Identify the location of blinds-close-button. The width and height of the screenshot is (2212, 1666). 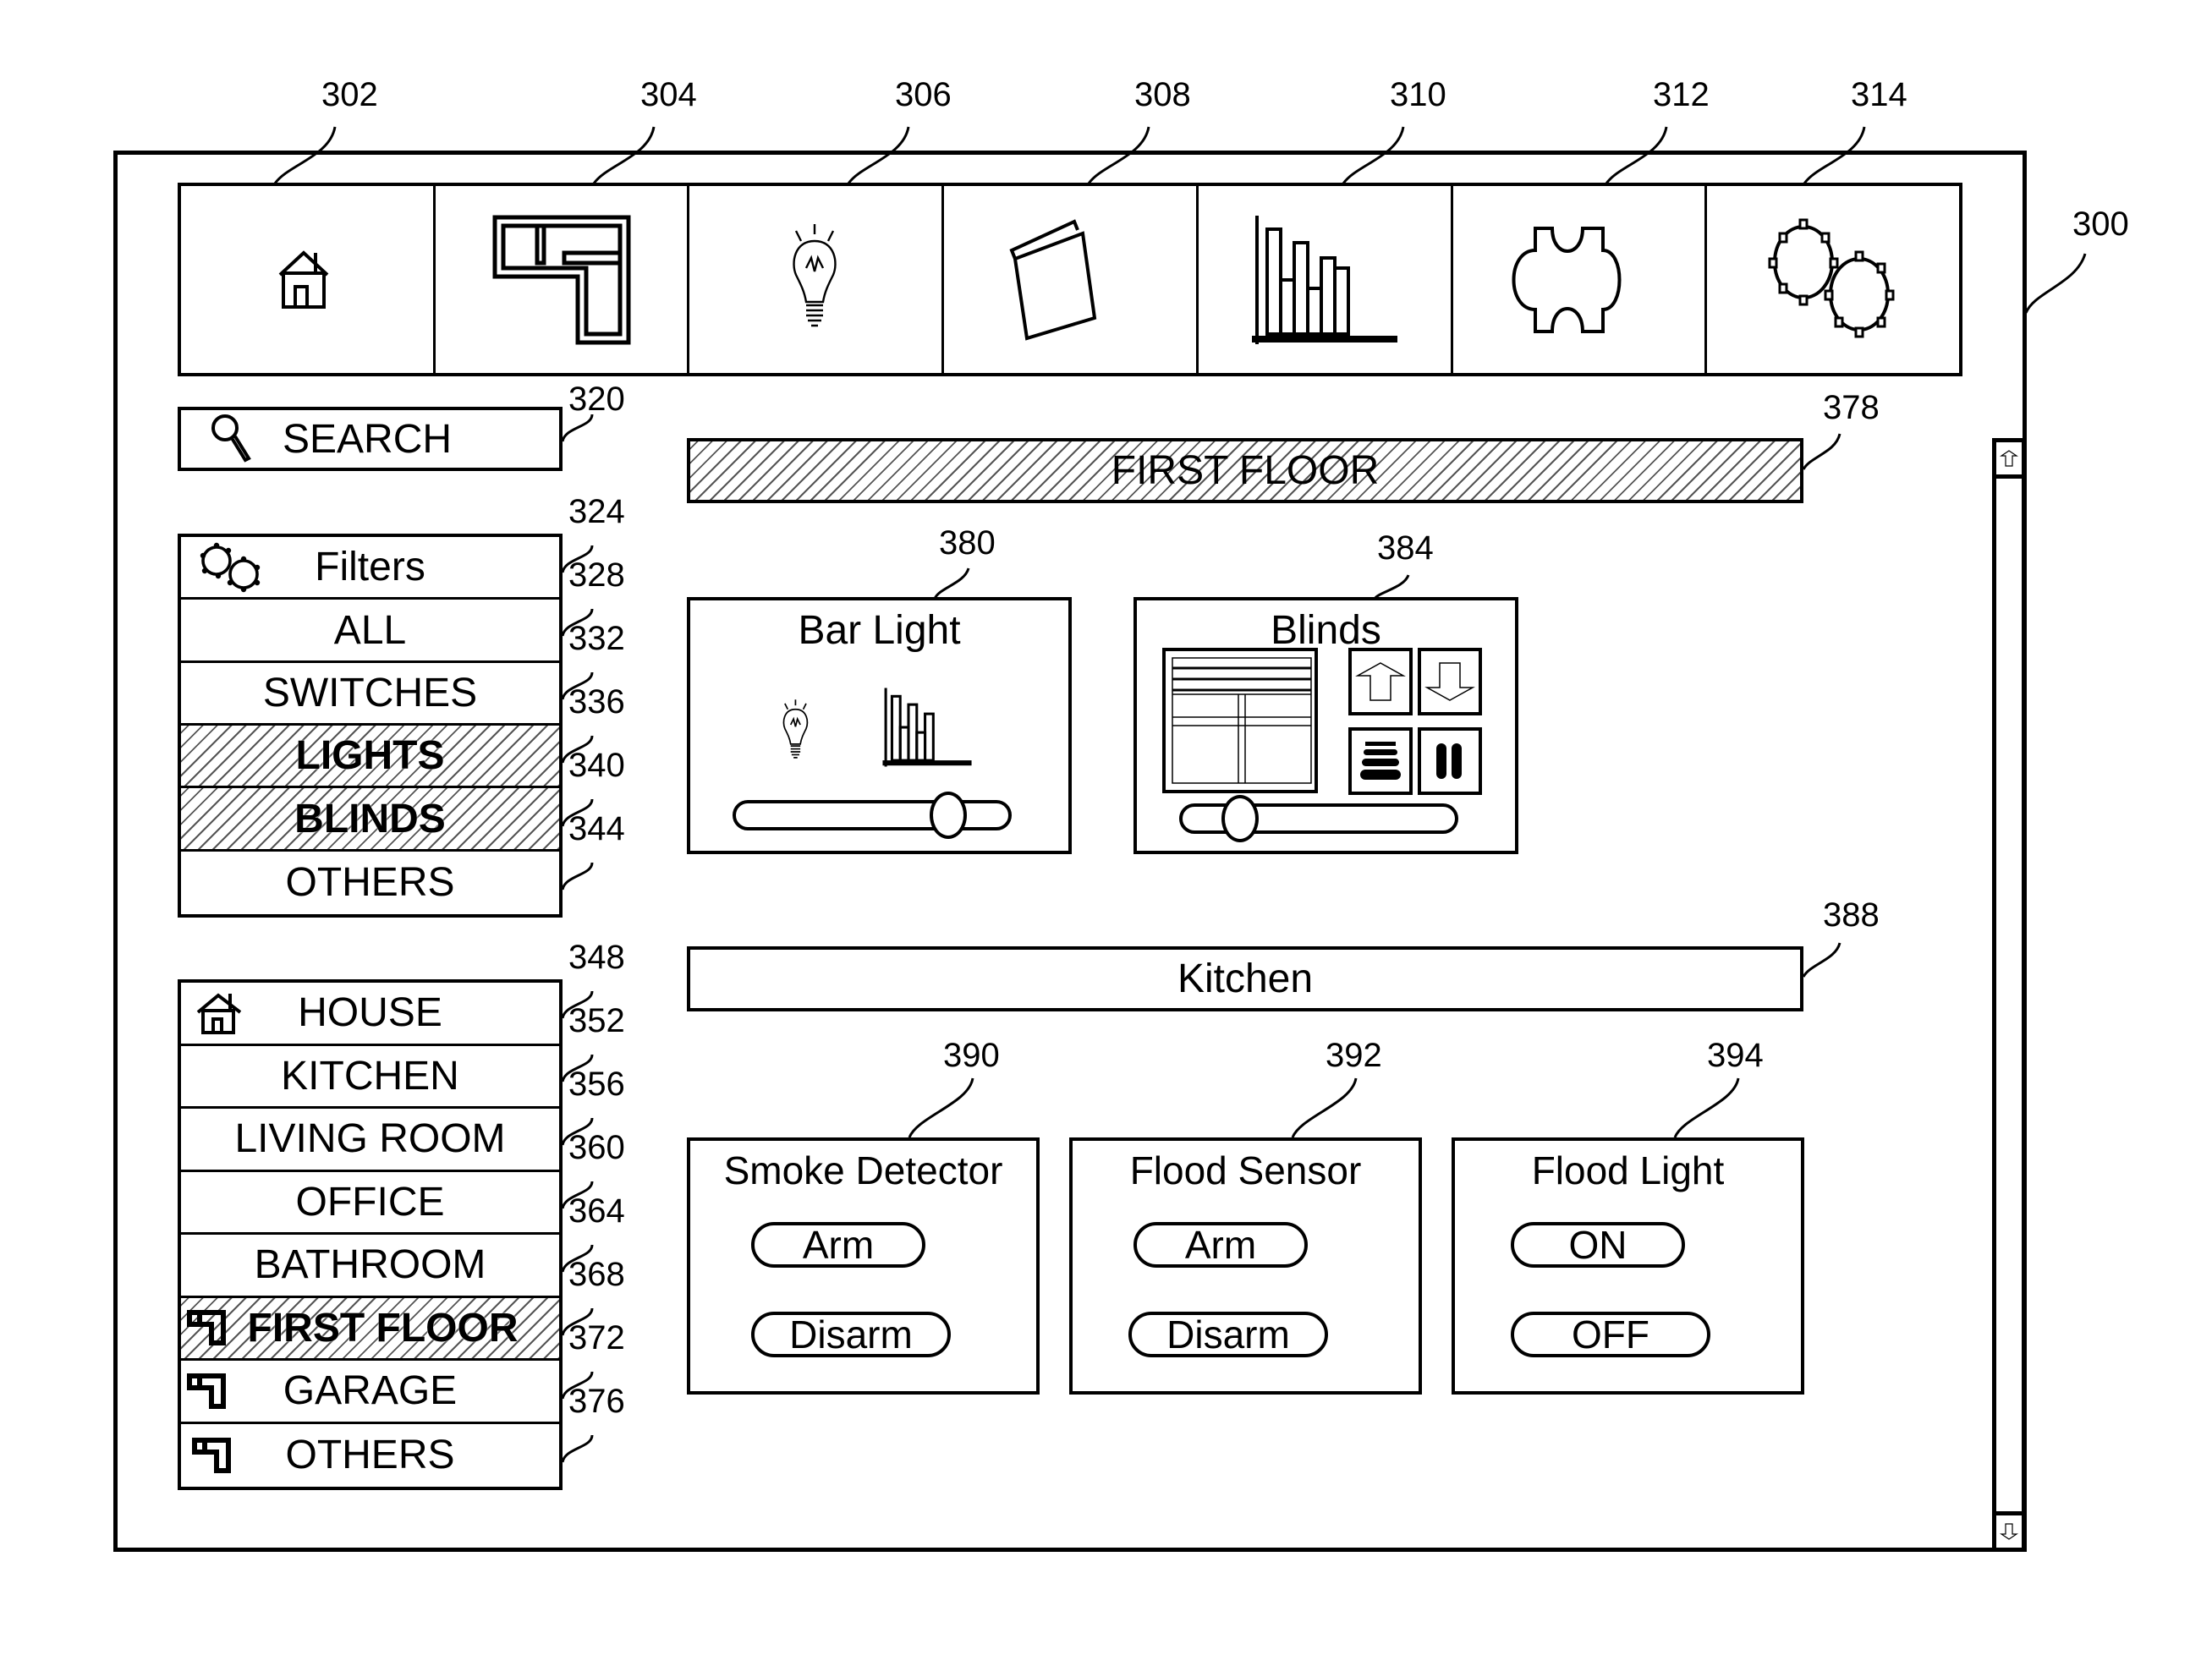
(1450, 761).